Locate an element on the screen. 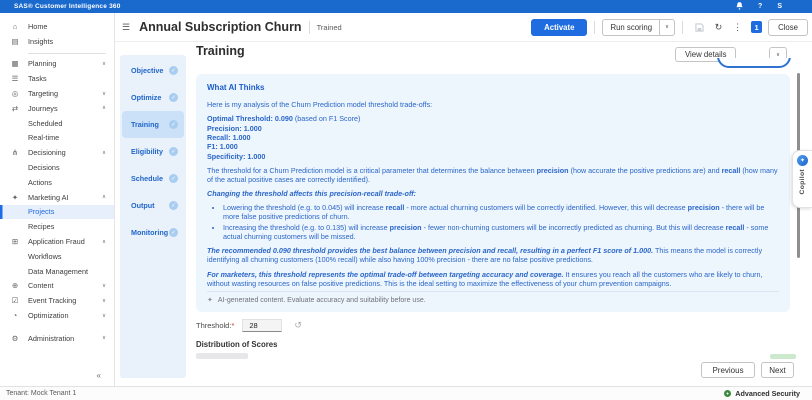 This screenshot has height=400, width=812. sidebar-item-label: Optimization is located at coordinates (48, 316).